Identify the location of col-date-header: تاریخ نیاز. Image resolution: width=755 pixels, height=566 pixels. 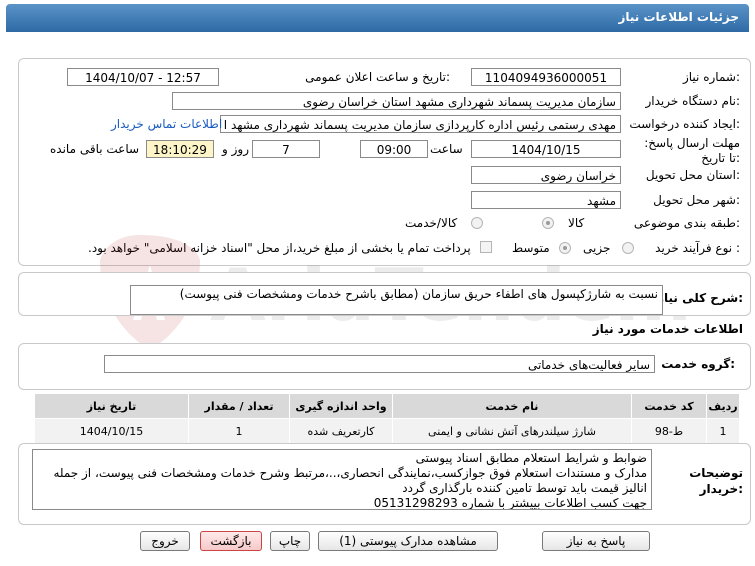
(111, 406).